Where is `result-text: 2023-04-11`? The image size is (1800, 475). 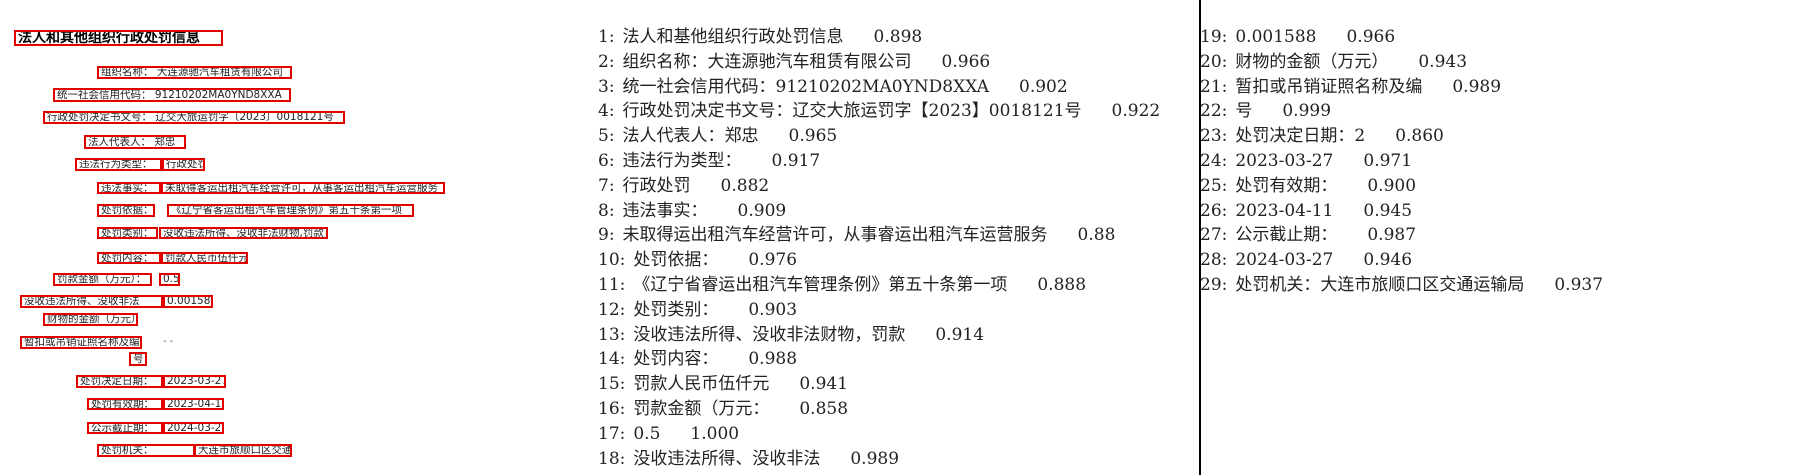 result-text: 2023-04-11 is located at coordinates (1284, 210).